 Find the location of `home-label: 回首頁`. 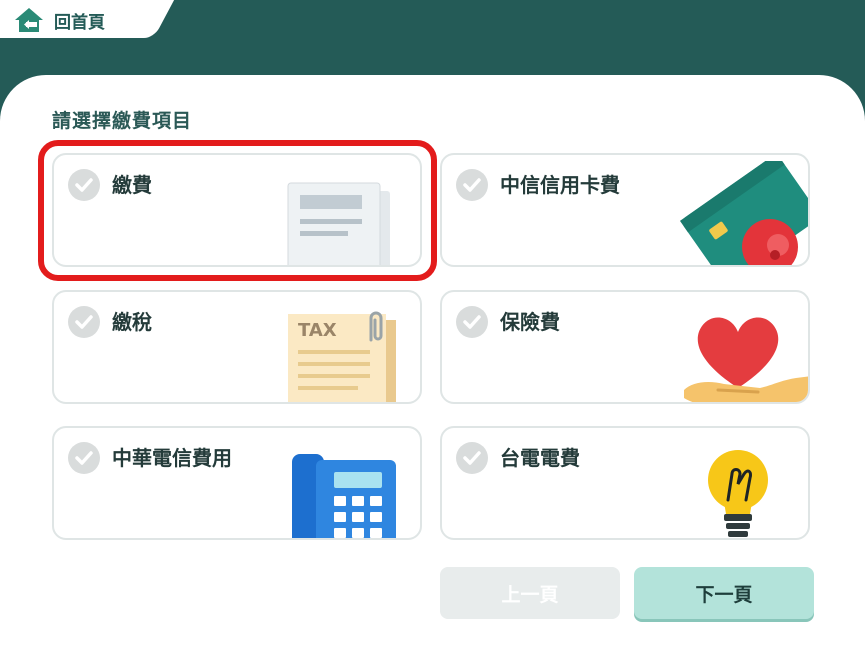

home-label: 回首頁 is located at coordinates (79, 22).